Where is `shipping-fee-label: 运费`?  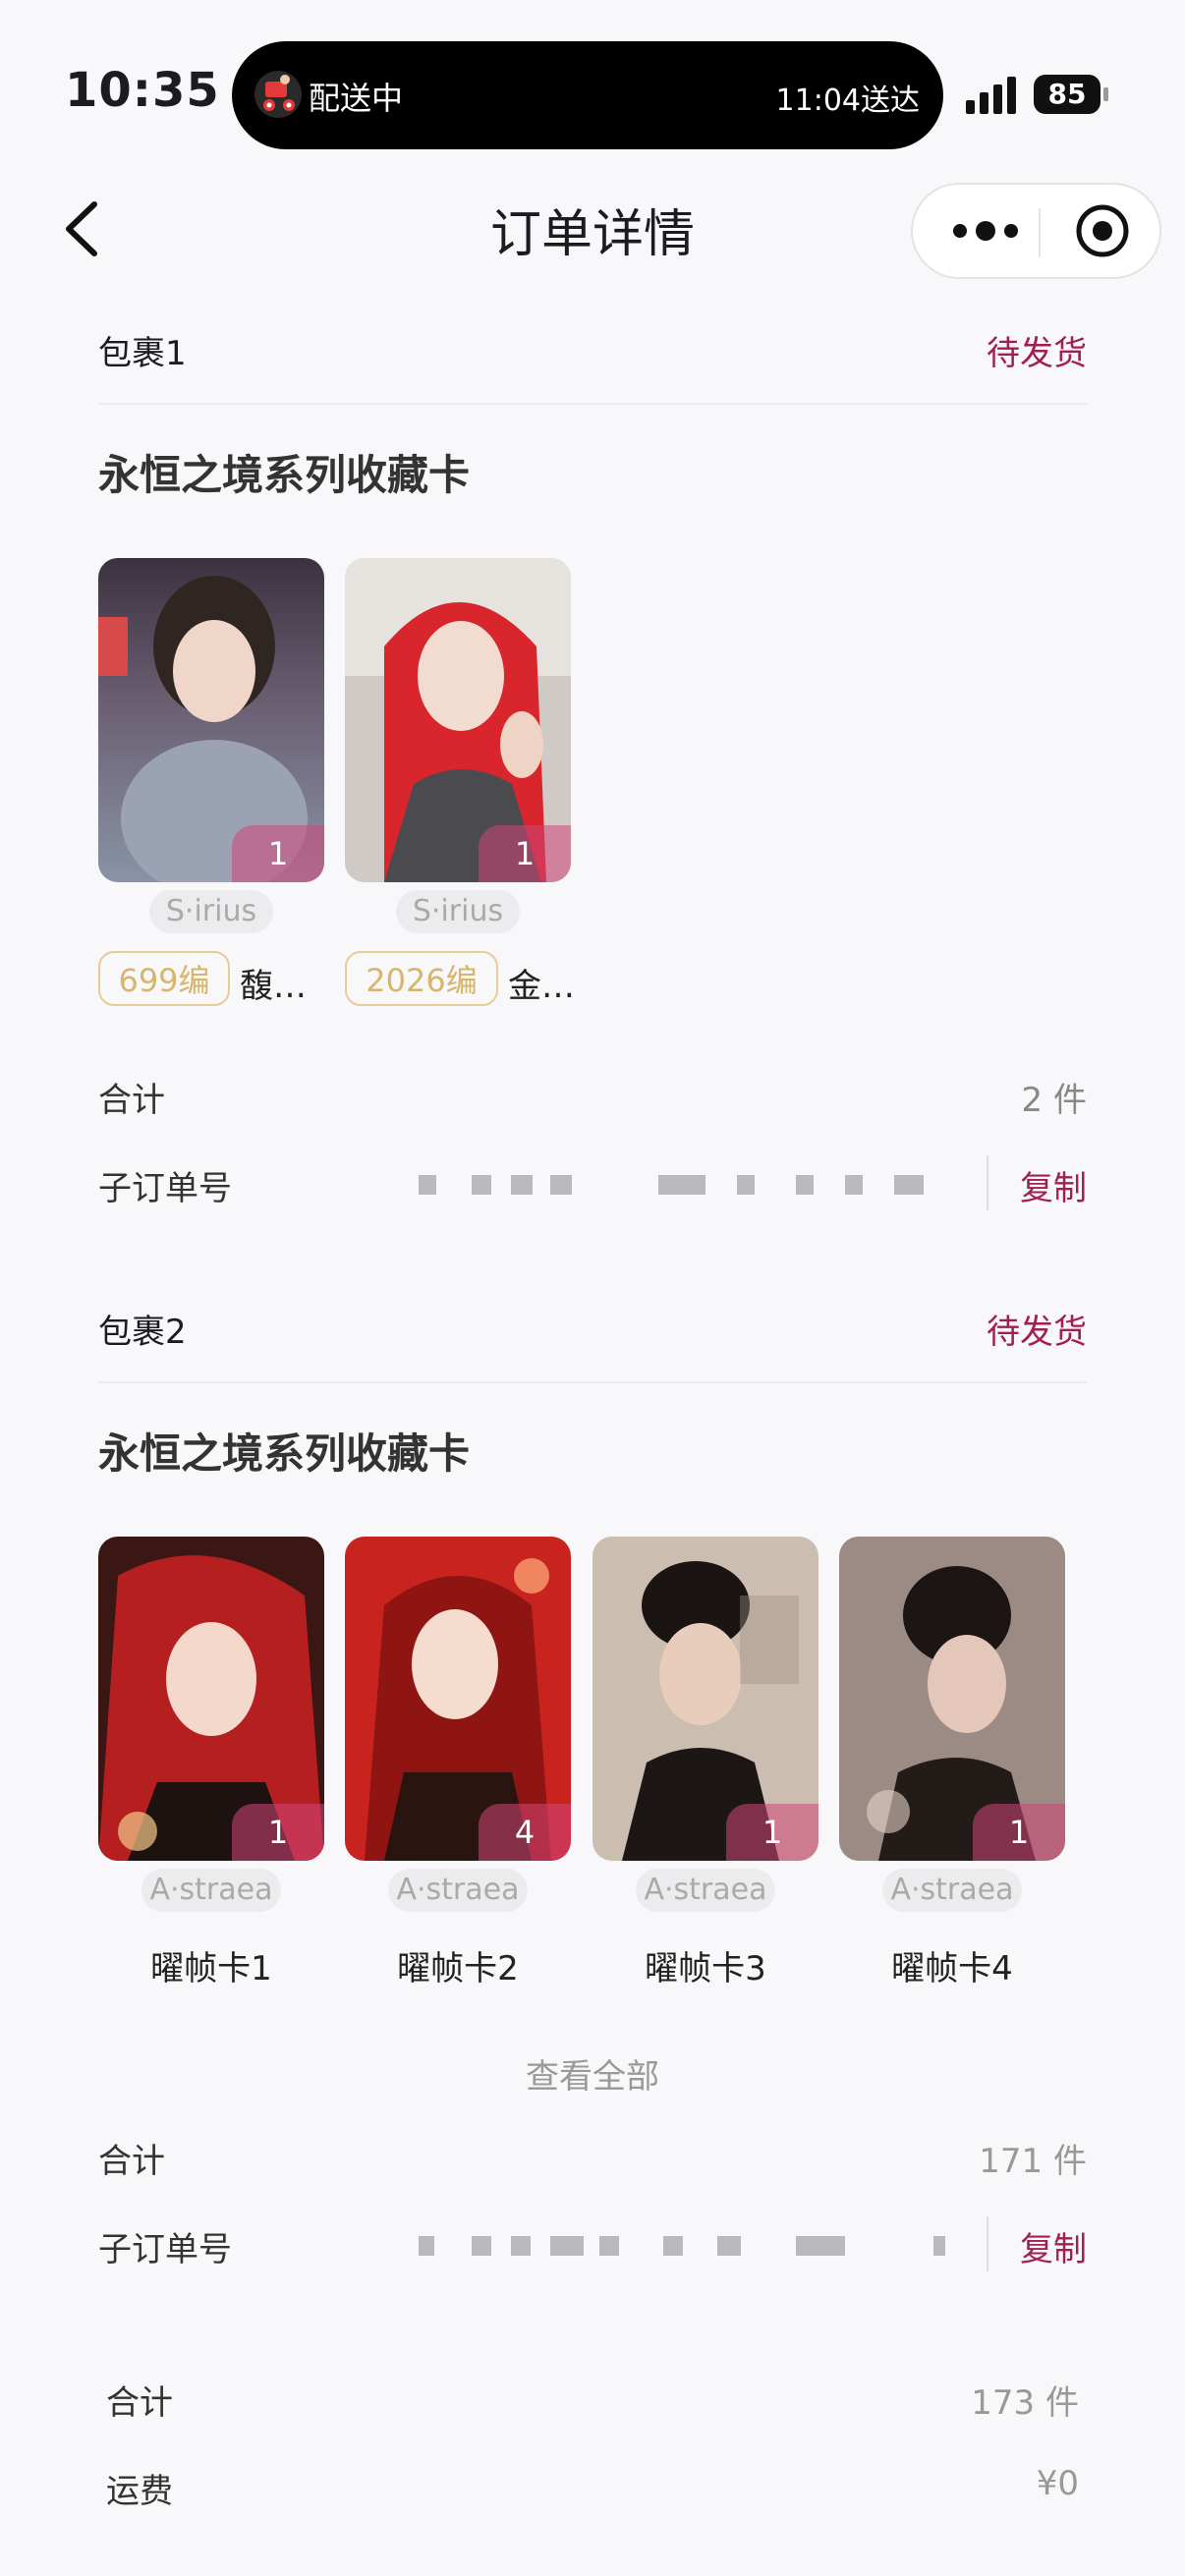 shipping-fee-label: 运费 is located at coordinates (139, 2491).